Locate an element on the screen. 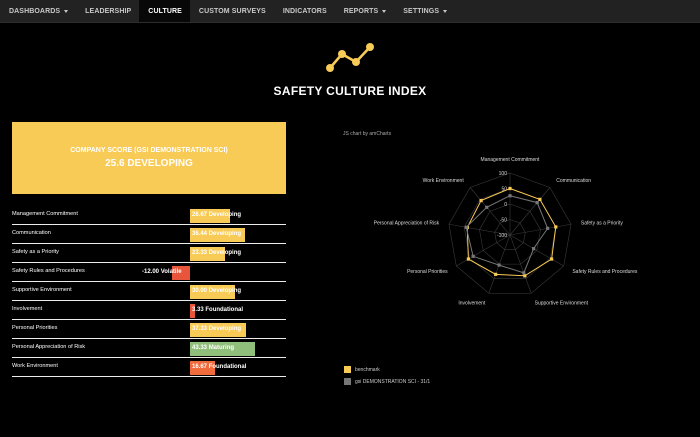  nav-item-label: LEADERSHIP is located at coordinates (108, 11).